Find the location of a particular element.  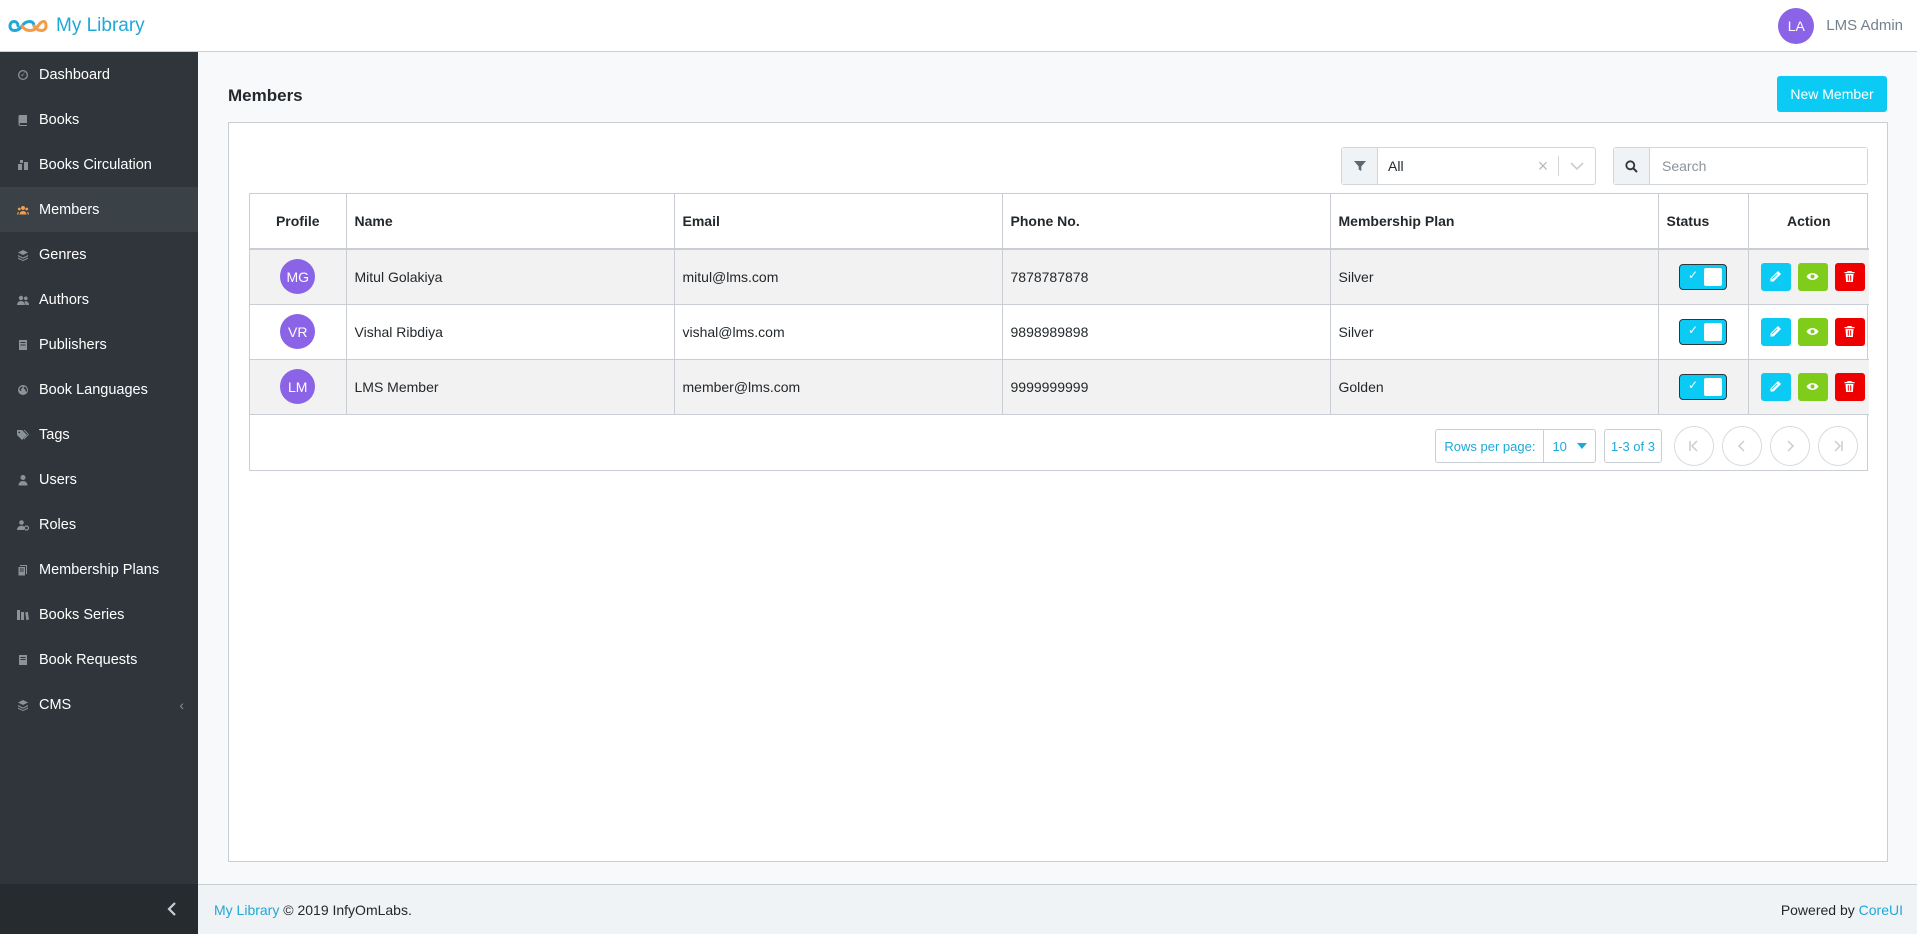

circulation-icon is located at coordinates (23, 165).